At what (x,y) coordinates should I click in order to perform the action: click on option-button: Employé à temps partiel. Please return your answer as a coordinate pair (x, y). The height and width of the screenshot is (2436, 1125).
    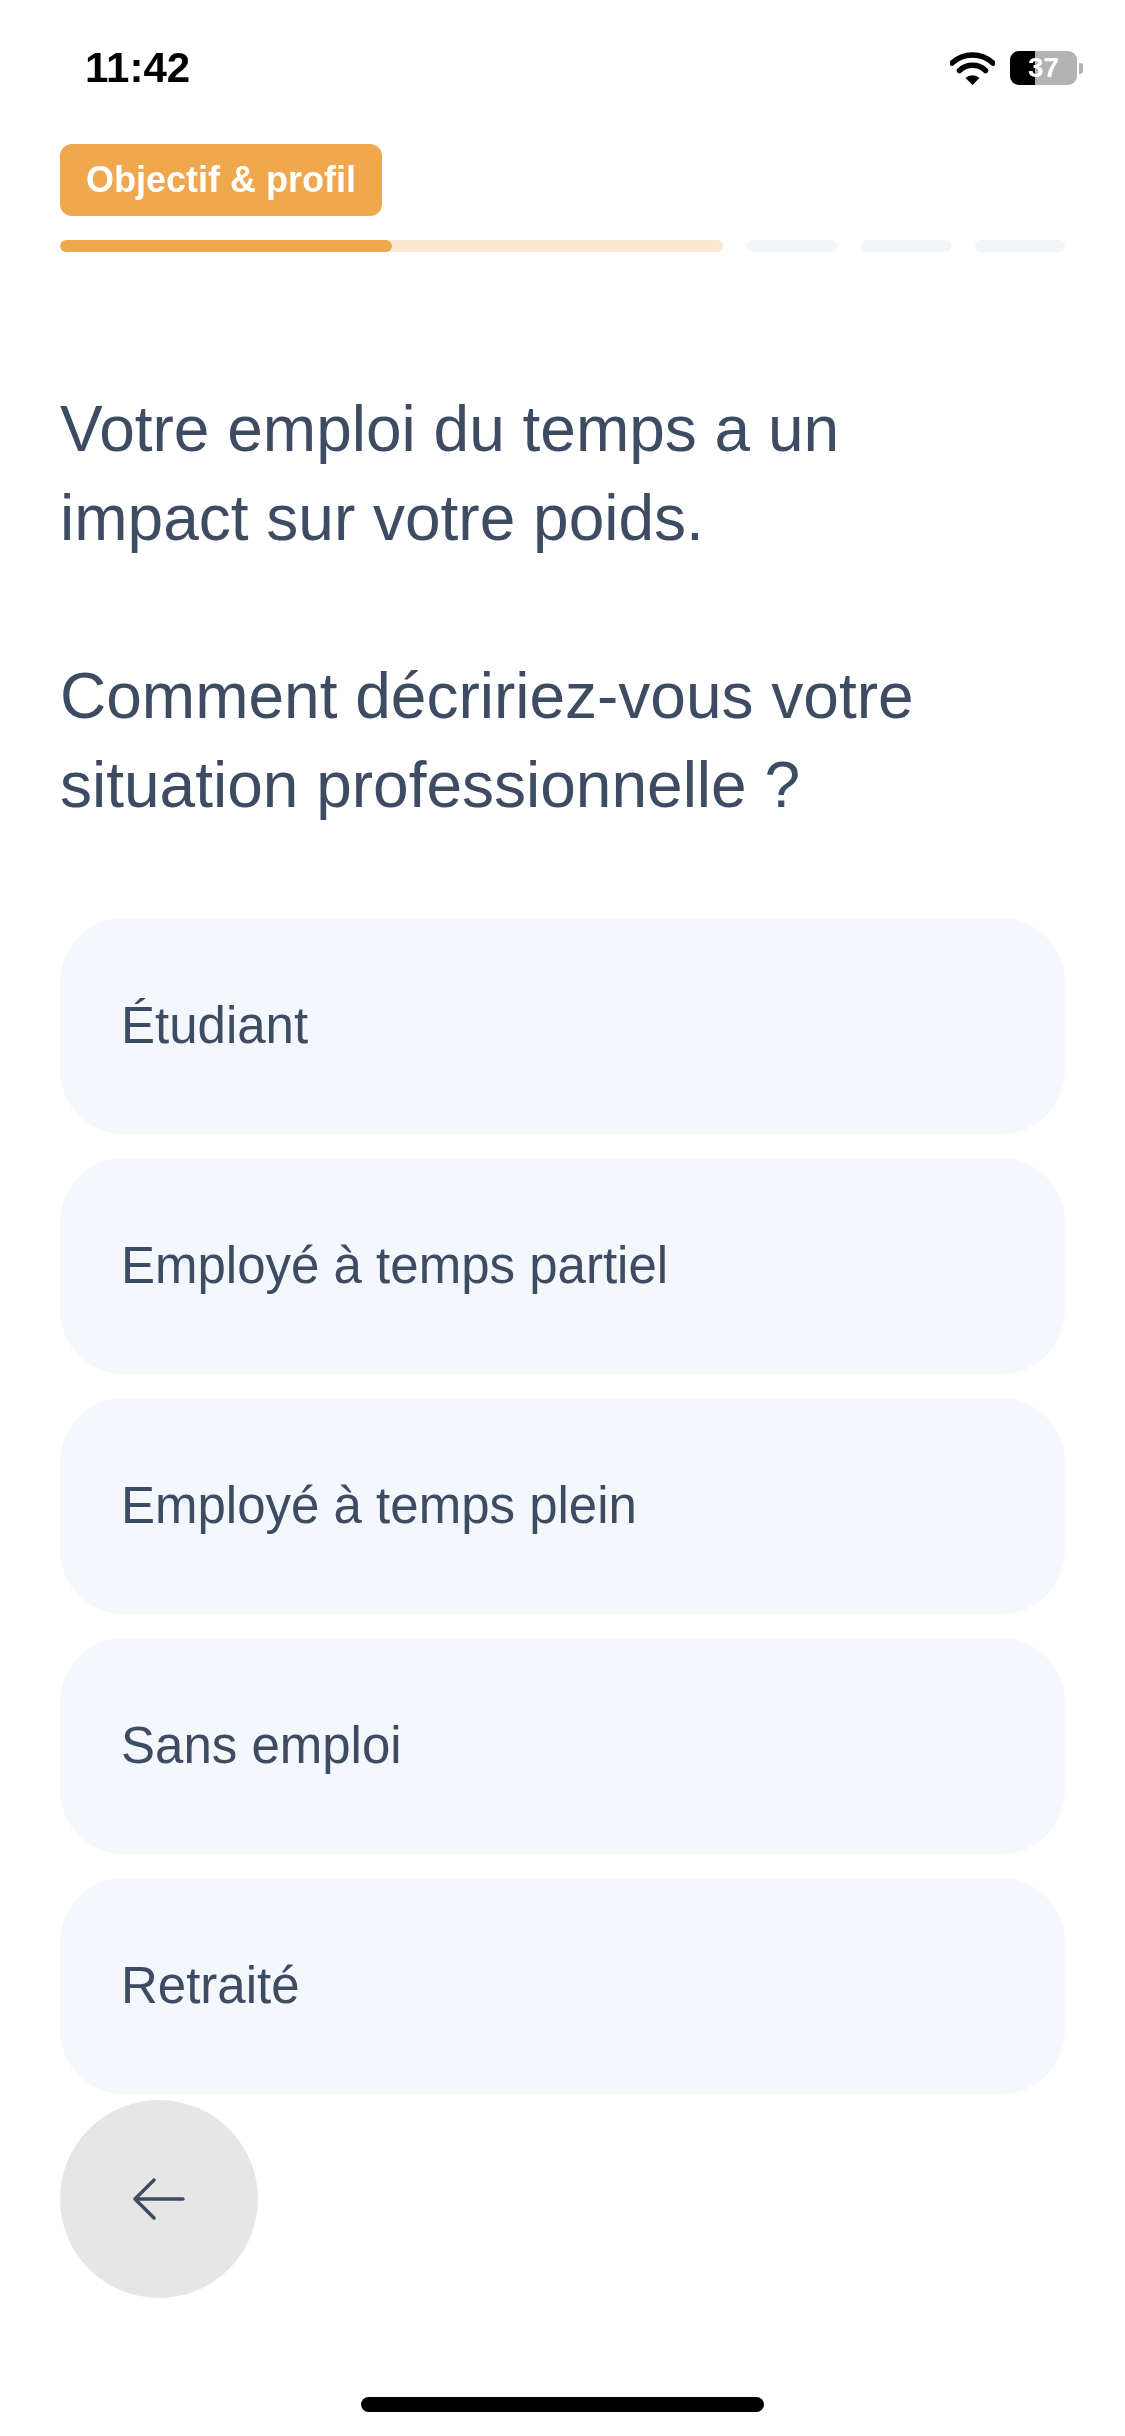
    Looking at the image, I should click on (562, 1266).